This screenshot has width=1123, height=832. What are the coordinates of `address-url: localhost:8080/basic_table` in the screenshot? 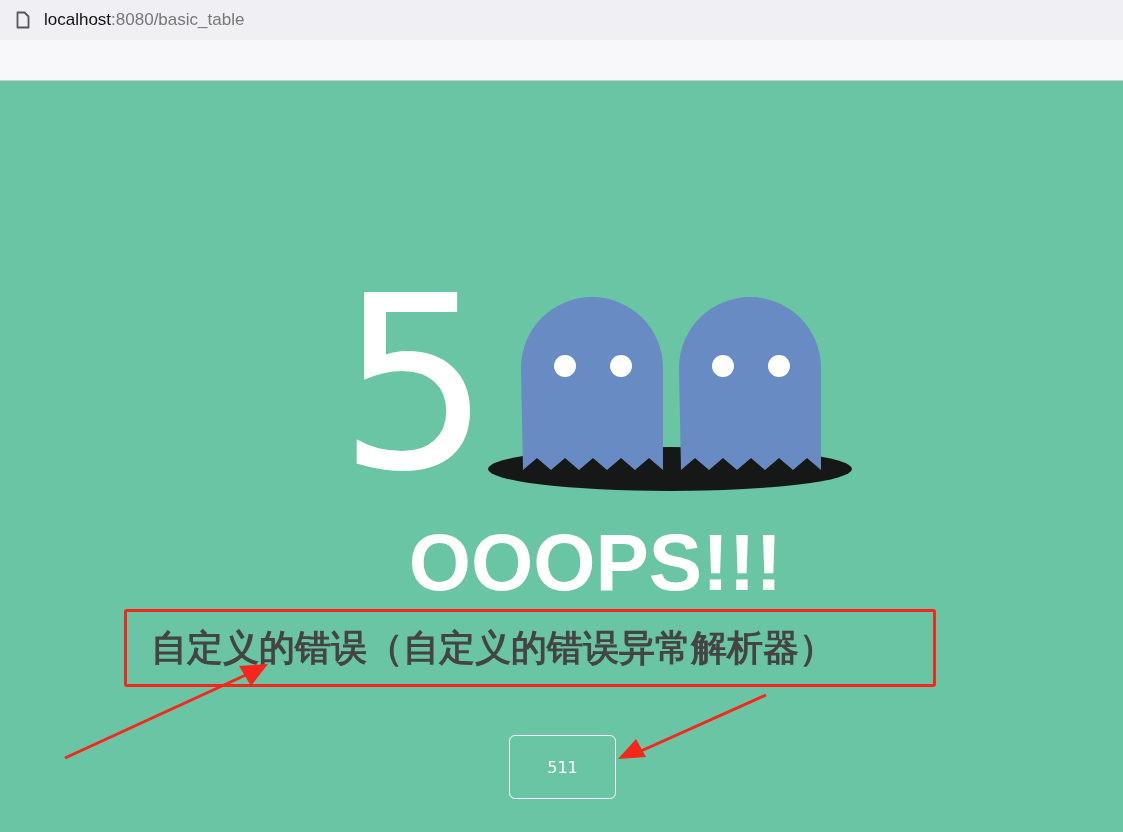 It's located at (144, 20).